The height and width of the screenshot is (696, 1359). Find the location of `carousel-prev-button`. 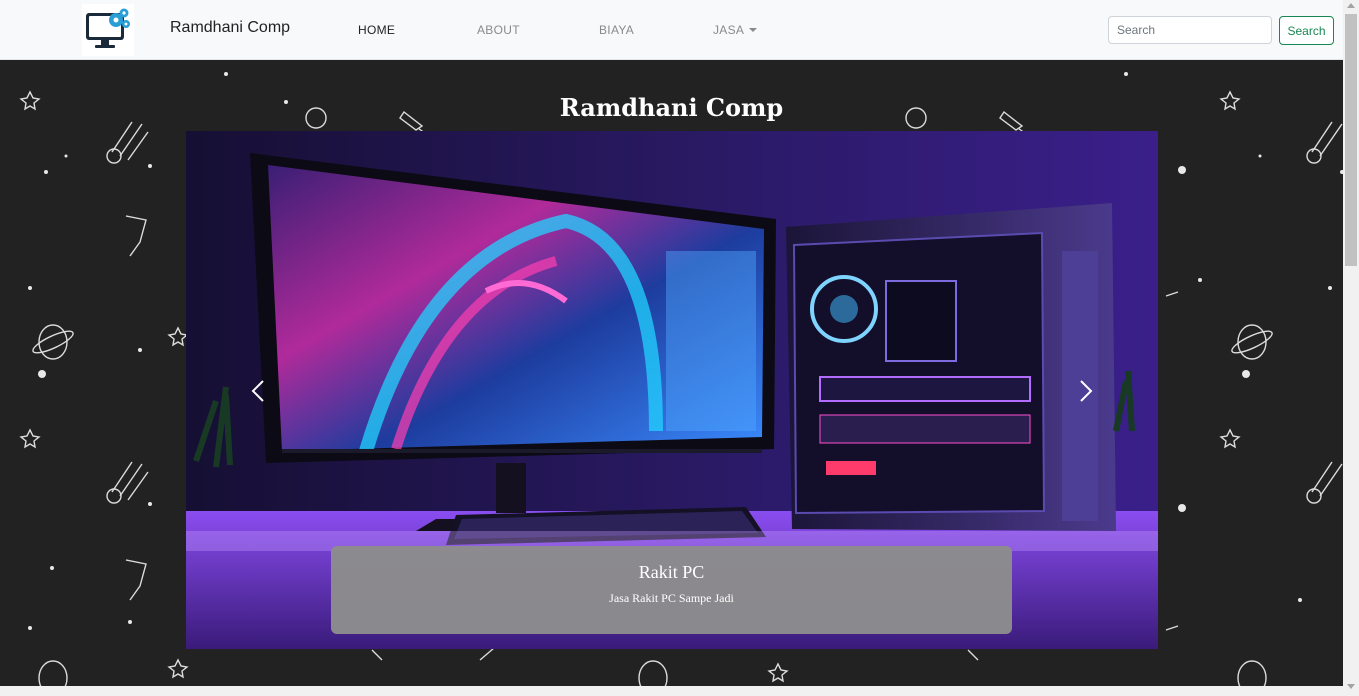

carousel-prev-button is located at coordinates (259, 391).